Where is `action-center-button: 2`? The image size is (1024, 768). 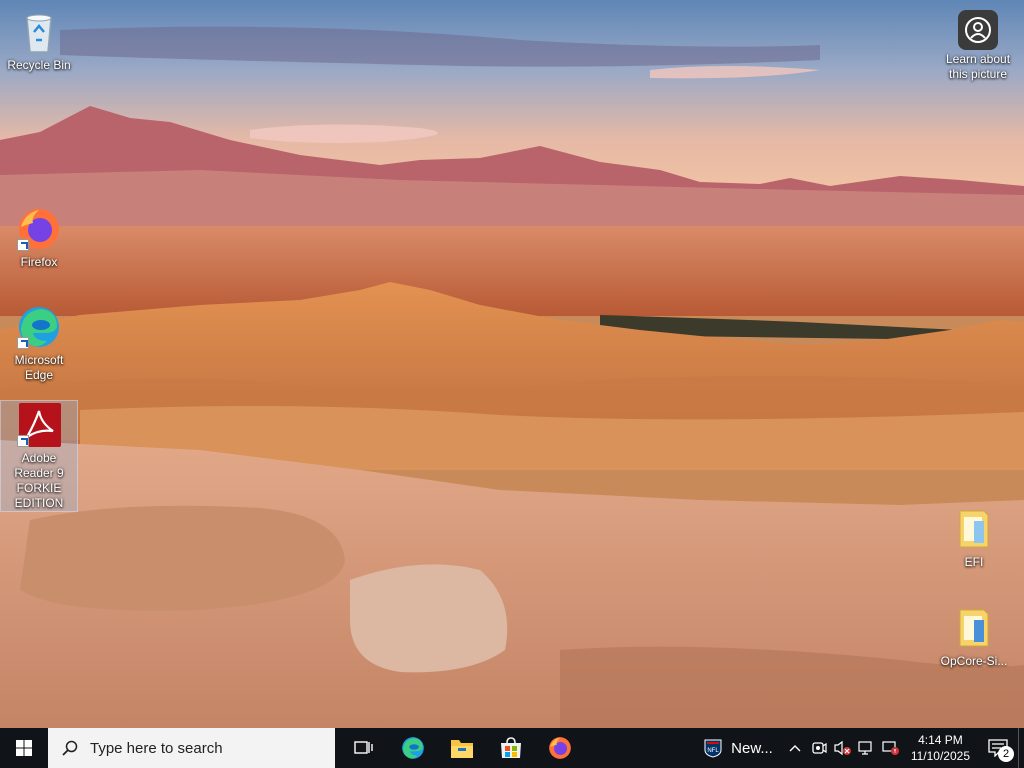
action-center-button: 2 is located at coordinates (998, 748).